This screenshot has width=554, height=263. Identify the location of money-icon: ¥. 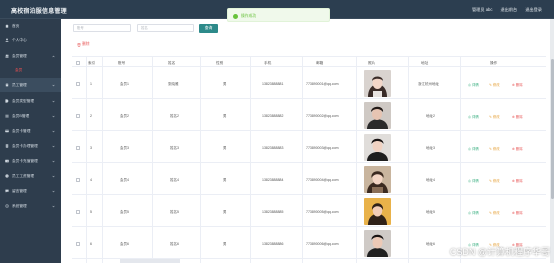
(7, 176).